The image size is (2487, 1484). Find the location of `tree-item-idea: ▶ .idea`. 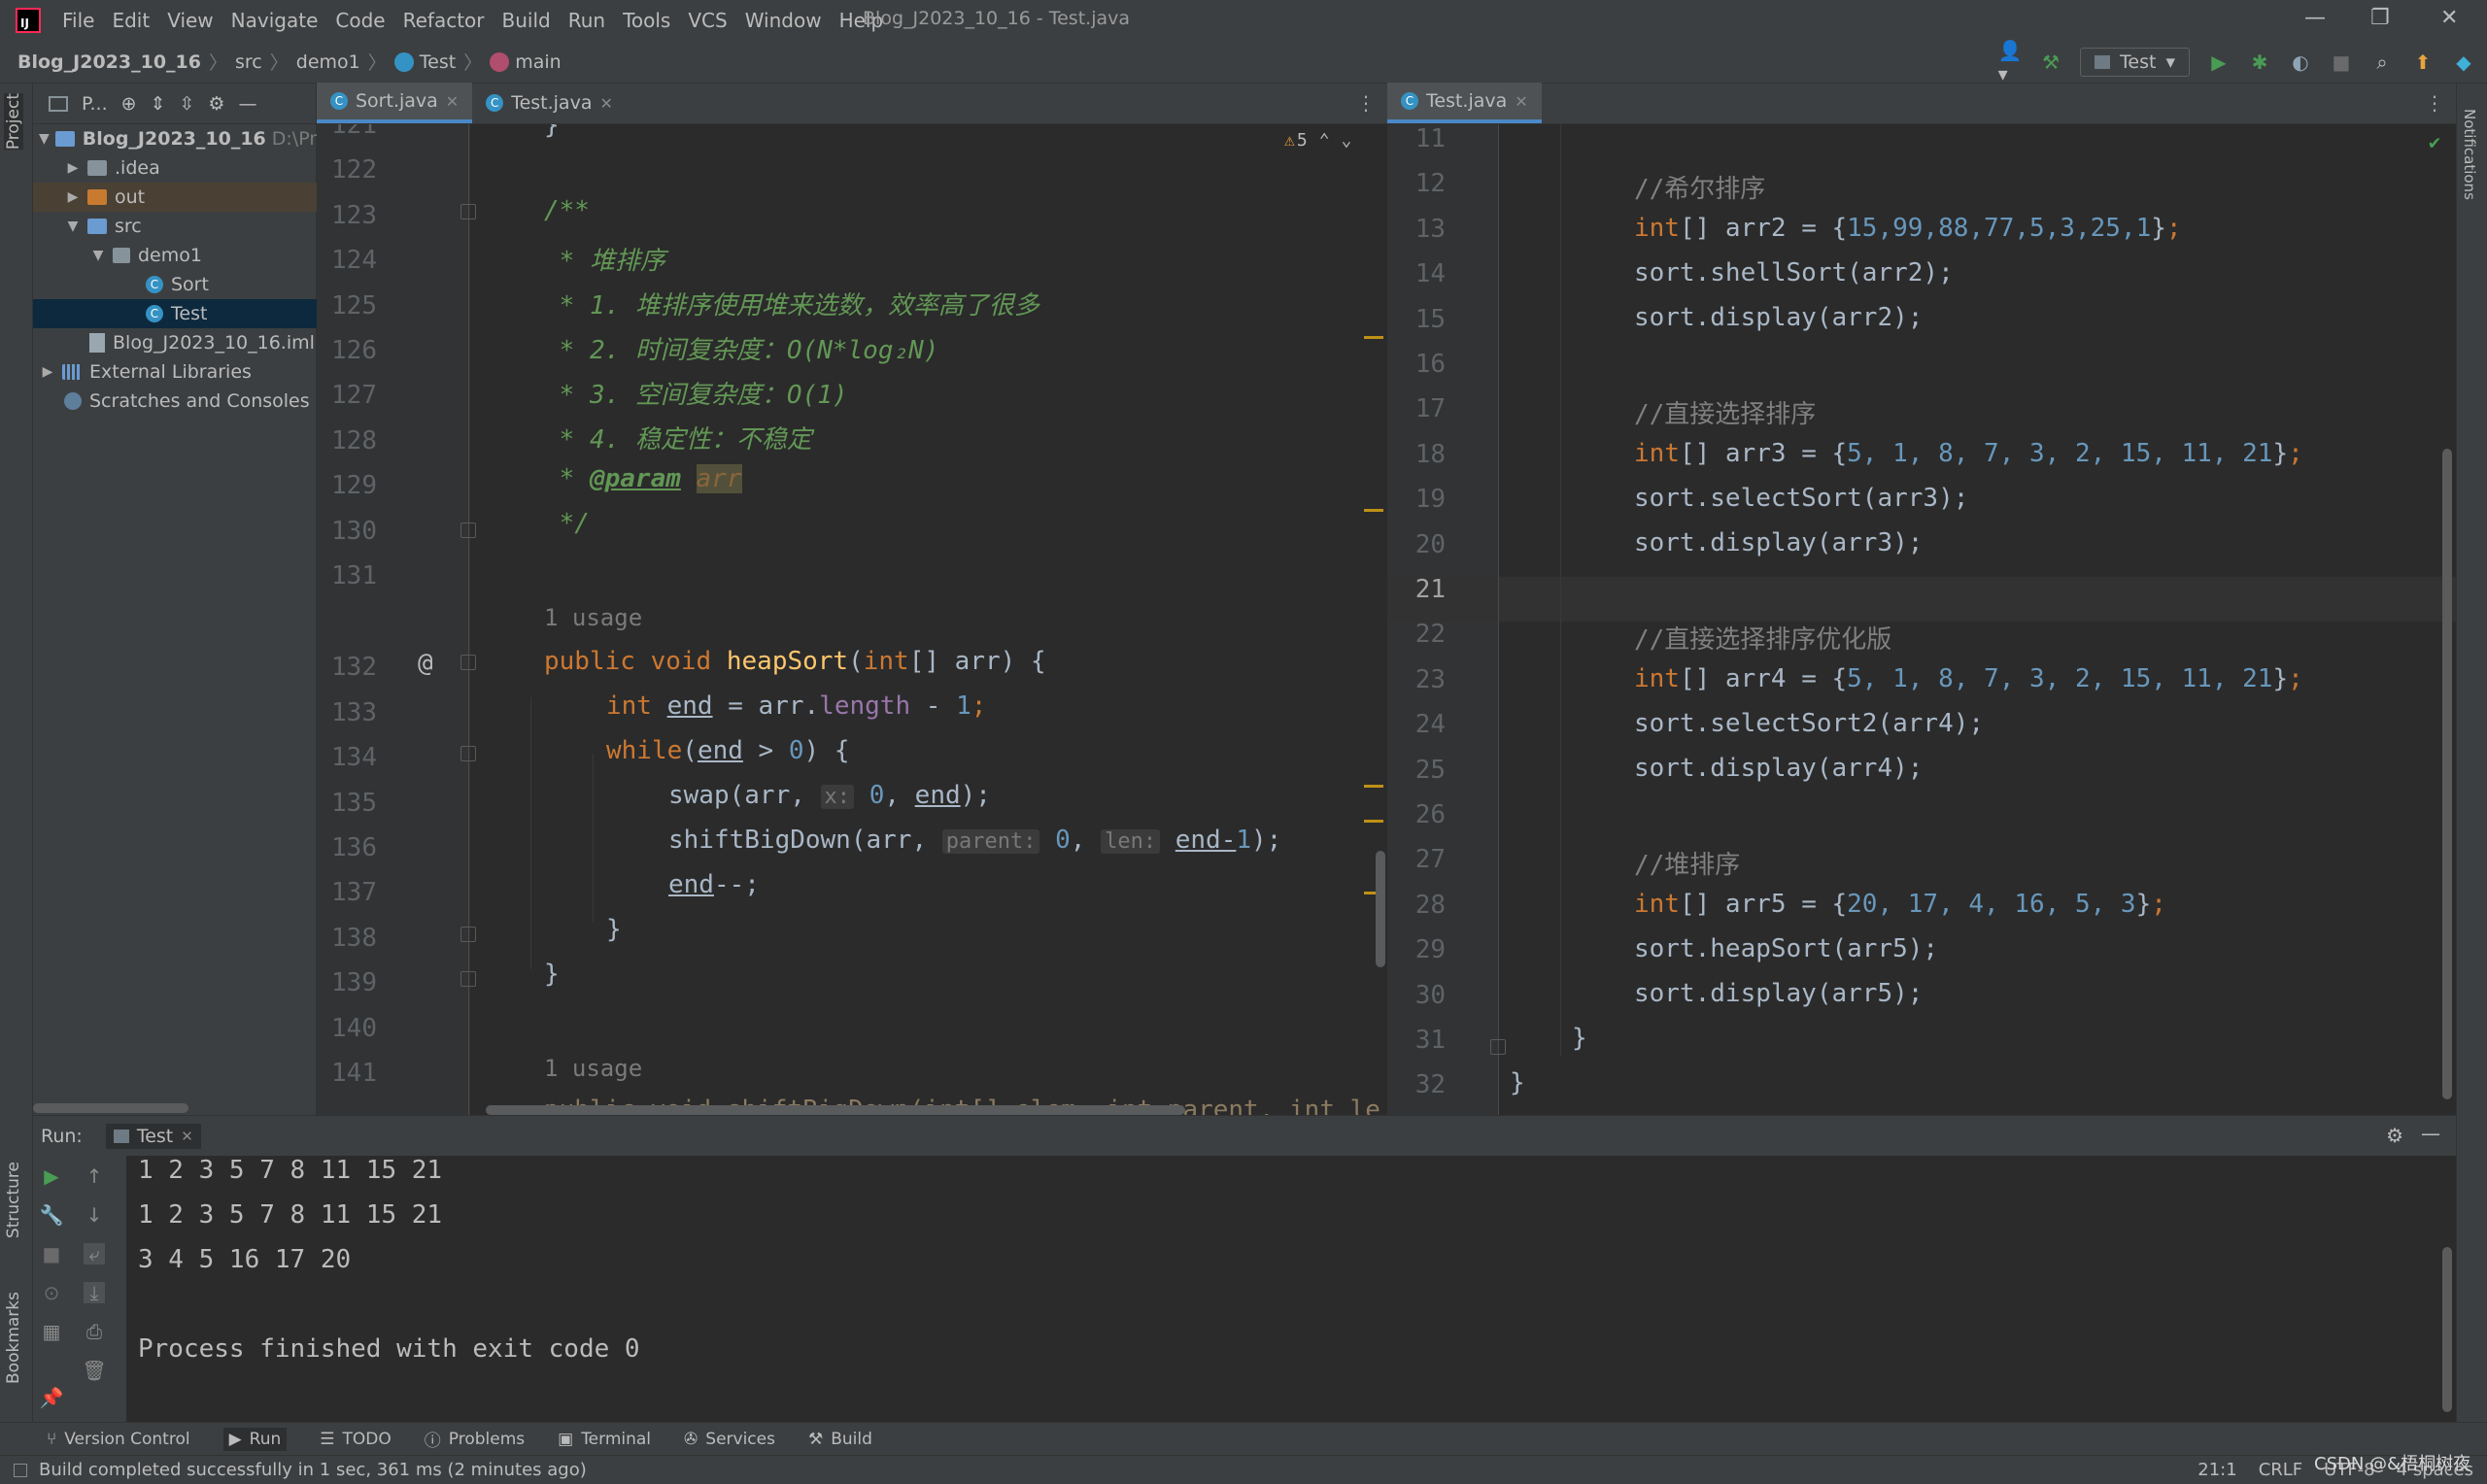

tree-item-idea: ▶ .idea is located at coordinates (175, 168).